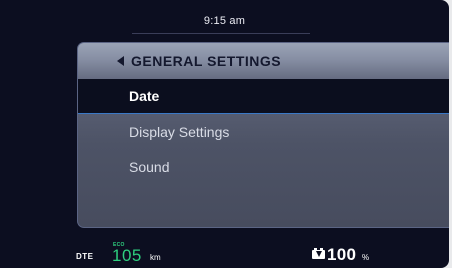  Describe the element at coordinates (144, 96) in the screenshot. I see `menu-item-label: Date` at that location.